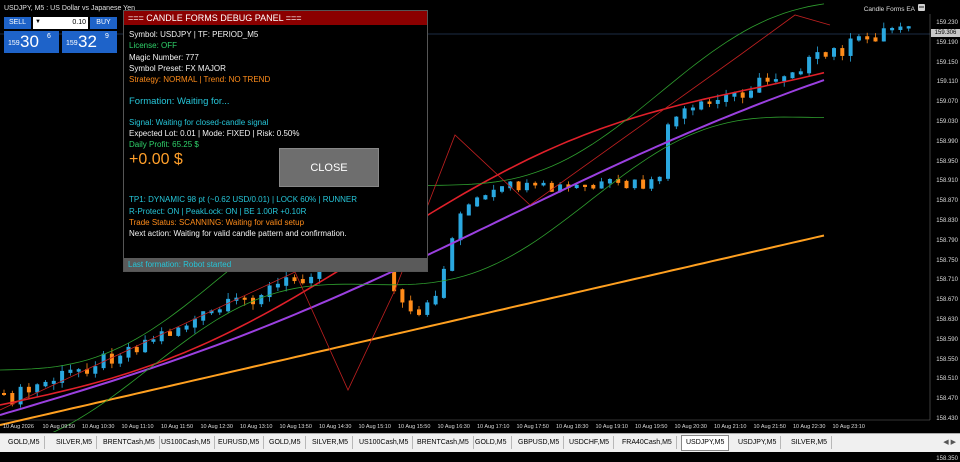 This screenshot has width=960, height=462. I want to click on time-axis-label: 10 Aug 21:10, so click(730, 427).